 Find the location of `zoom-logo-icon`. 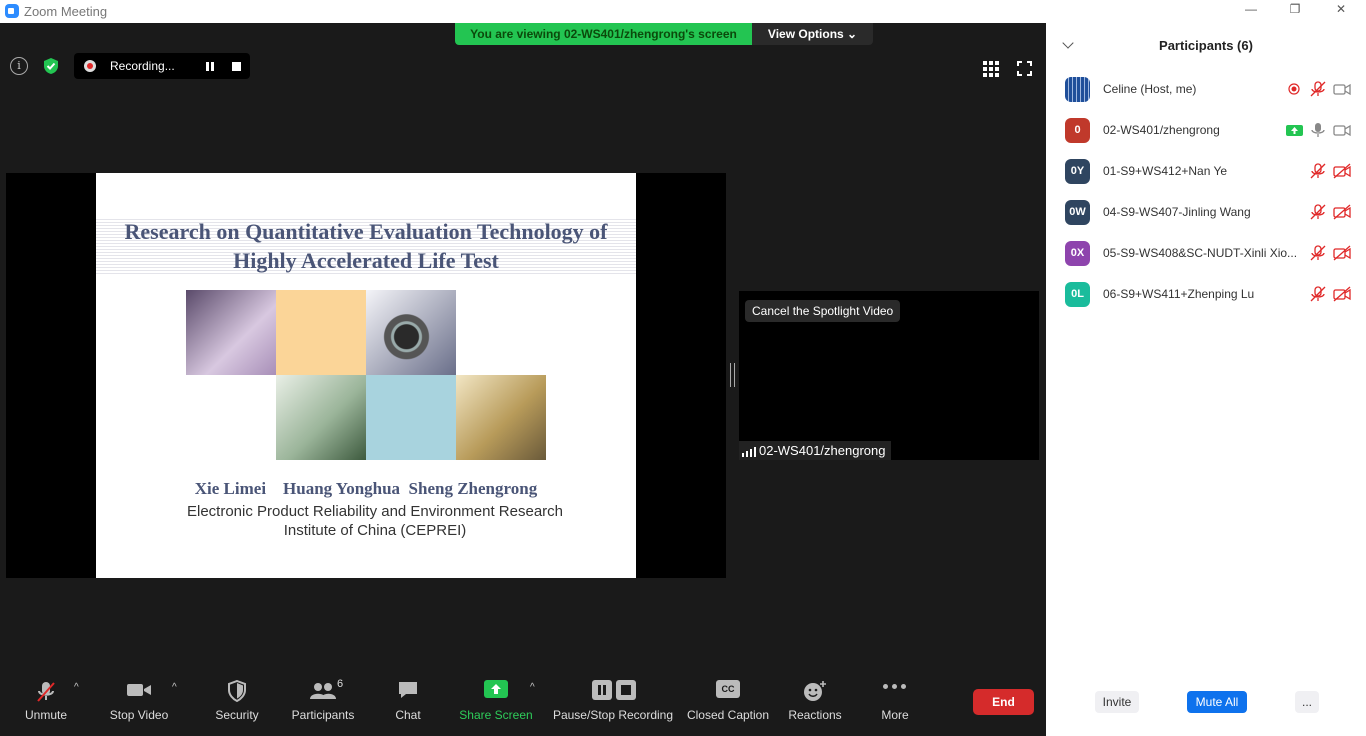

zoom-logo-icon is located at coordinates (12, 11).